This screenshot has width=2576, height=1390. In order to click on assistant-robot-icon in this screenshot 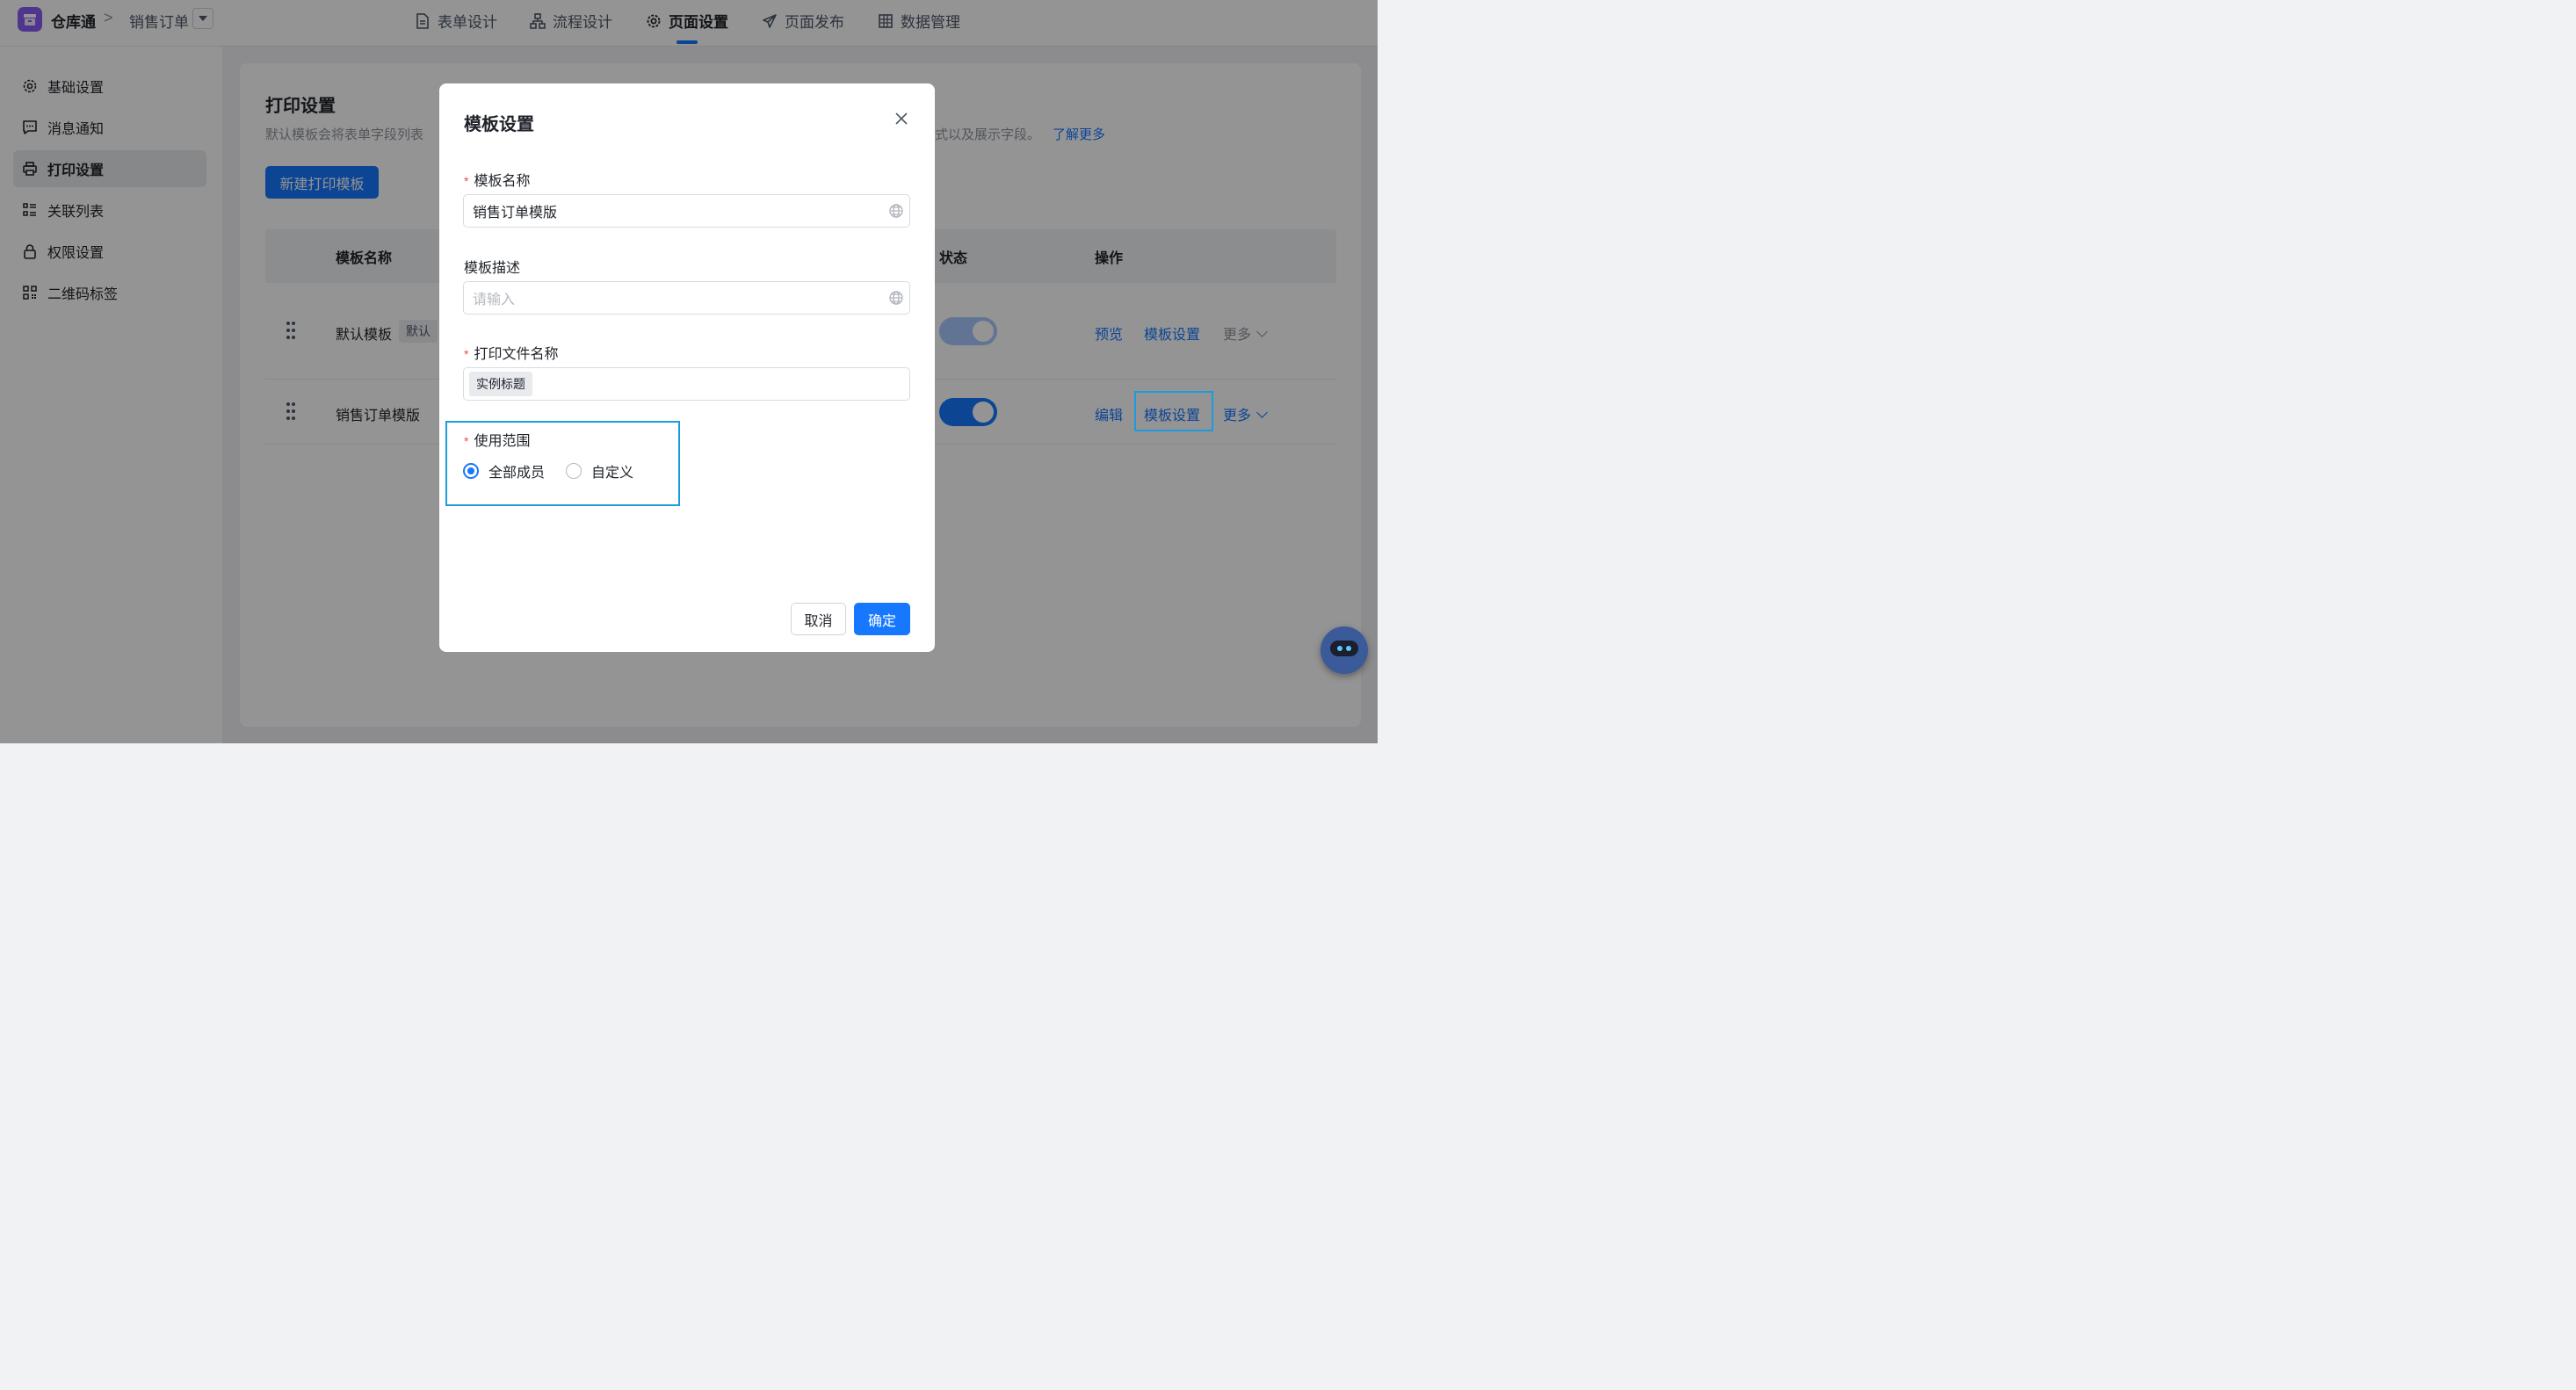, I will do `click(1344, 650)`.